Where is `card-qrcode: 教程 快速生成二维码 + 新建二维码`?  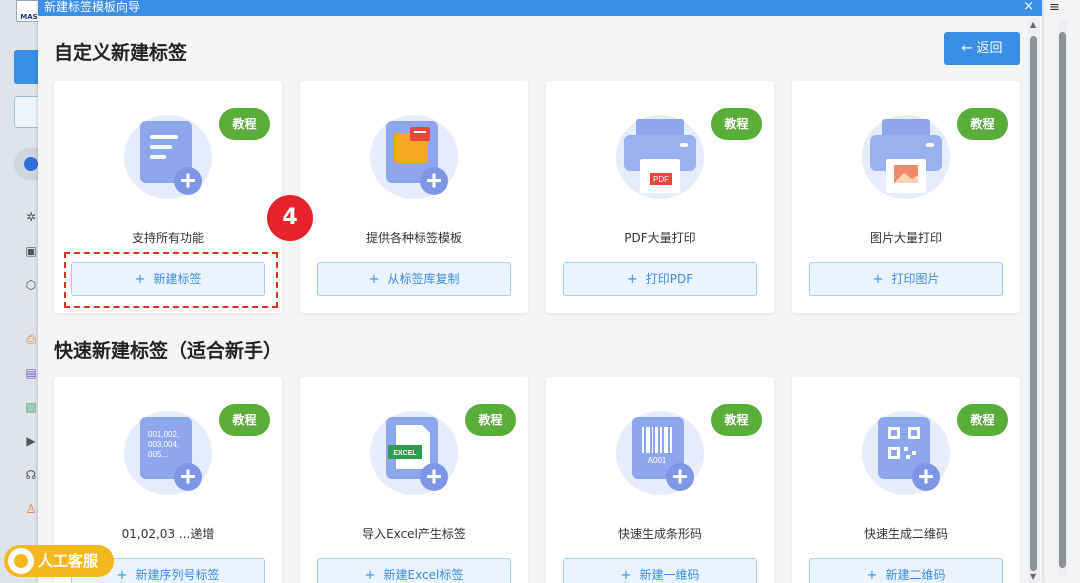
card-qrcode: 教程 快速生成二维码 + 新建二维码 is located at coordinates (906, 480).